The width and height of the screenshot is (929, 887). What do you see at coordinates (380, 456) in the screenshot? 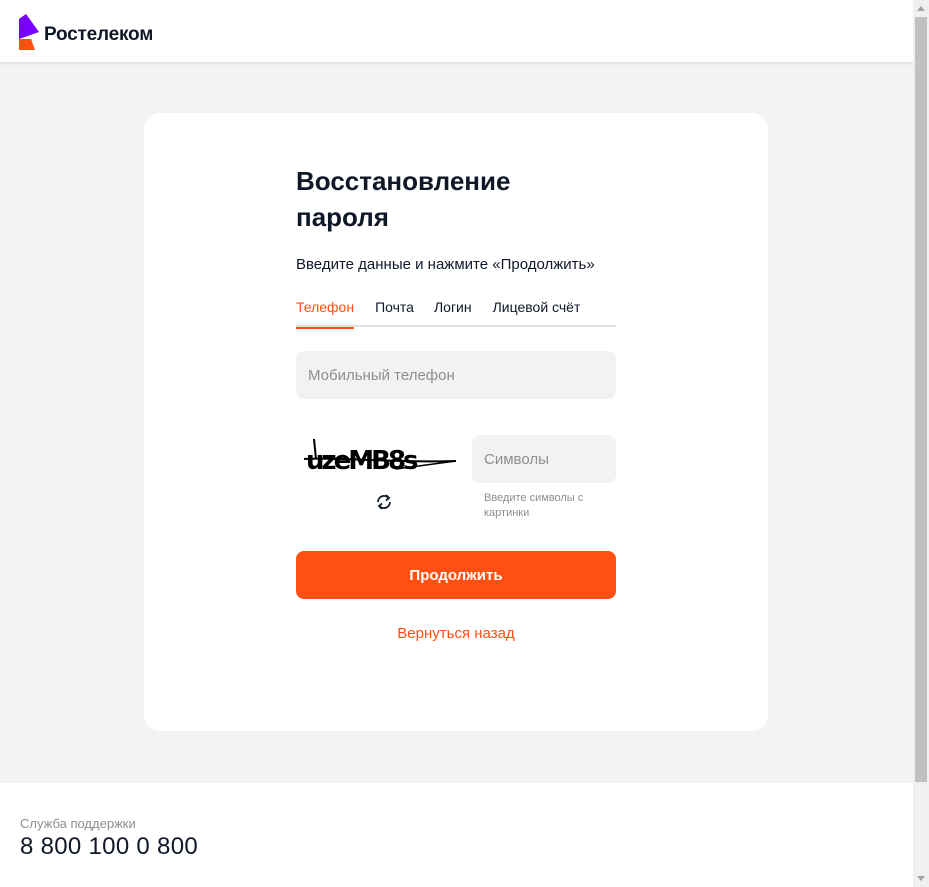
I see `captcha-image: uzeMB8s` at bounding box center [380, 456].